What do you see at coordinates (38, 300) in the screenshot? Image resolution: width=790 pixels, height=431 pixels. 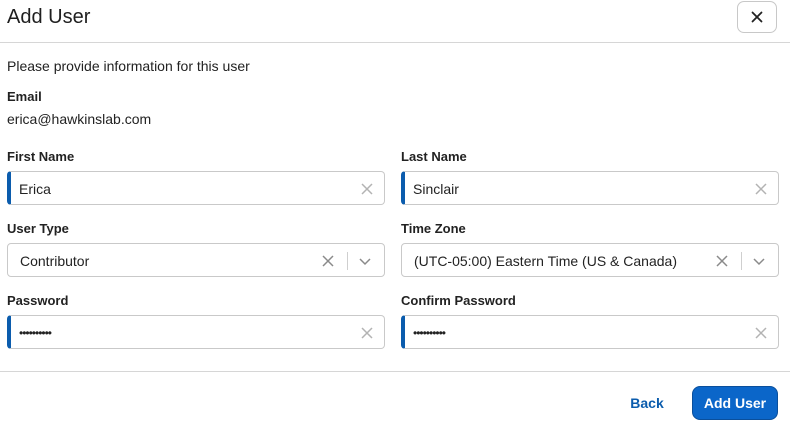 I see `password-label: Password` at bounding box center [38, 300].